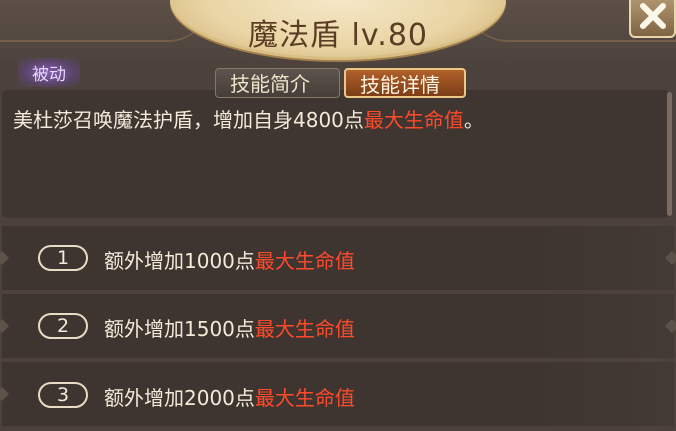 The width and height of the screenshot is (676, 431). I want to click on bonus-row-1: 1 额外增加1000点最大生命值, so click(338, 258).